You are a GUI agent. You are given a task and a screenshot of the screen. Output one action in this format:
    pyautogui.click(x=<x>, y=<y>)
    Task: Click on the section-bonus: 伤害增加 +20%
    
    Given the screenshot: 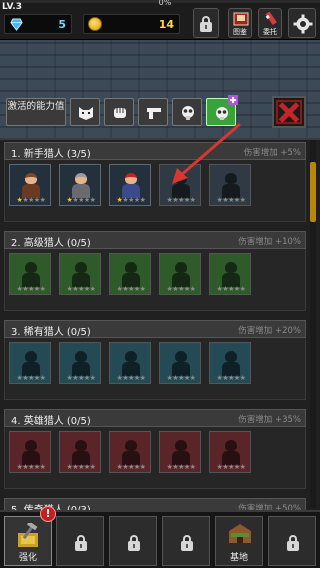 What is the action you would take?
    pyautogui.click(x=269, y=331)
    